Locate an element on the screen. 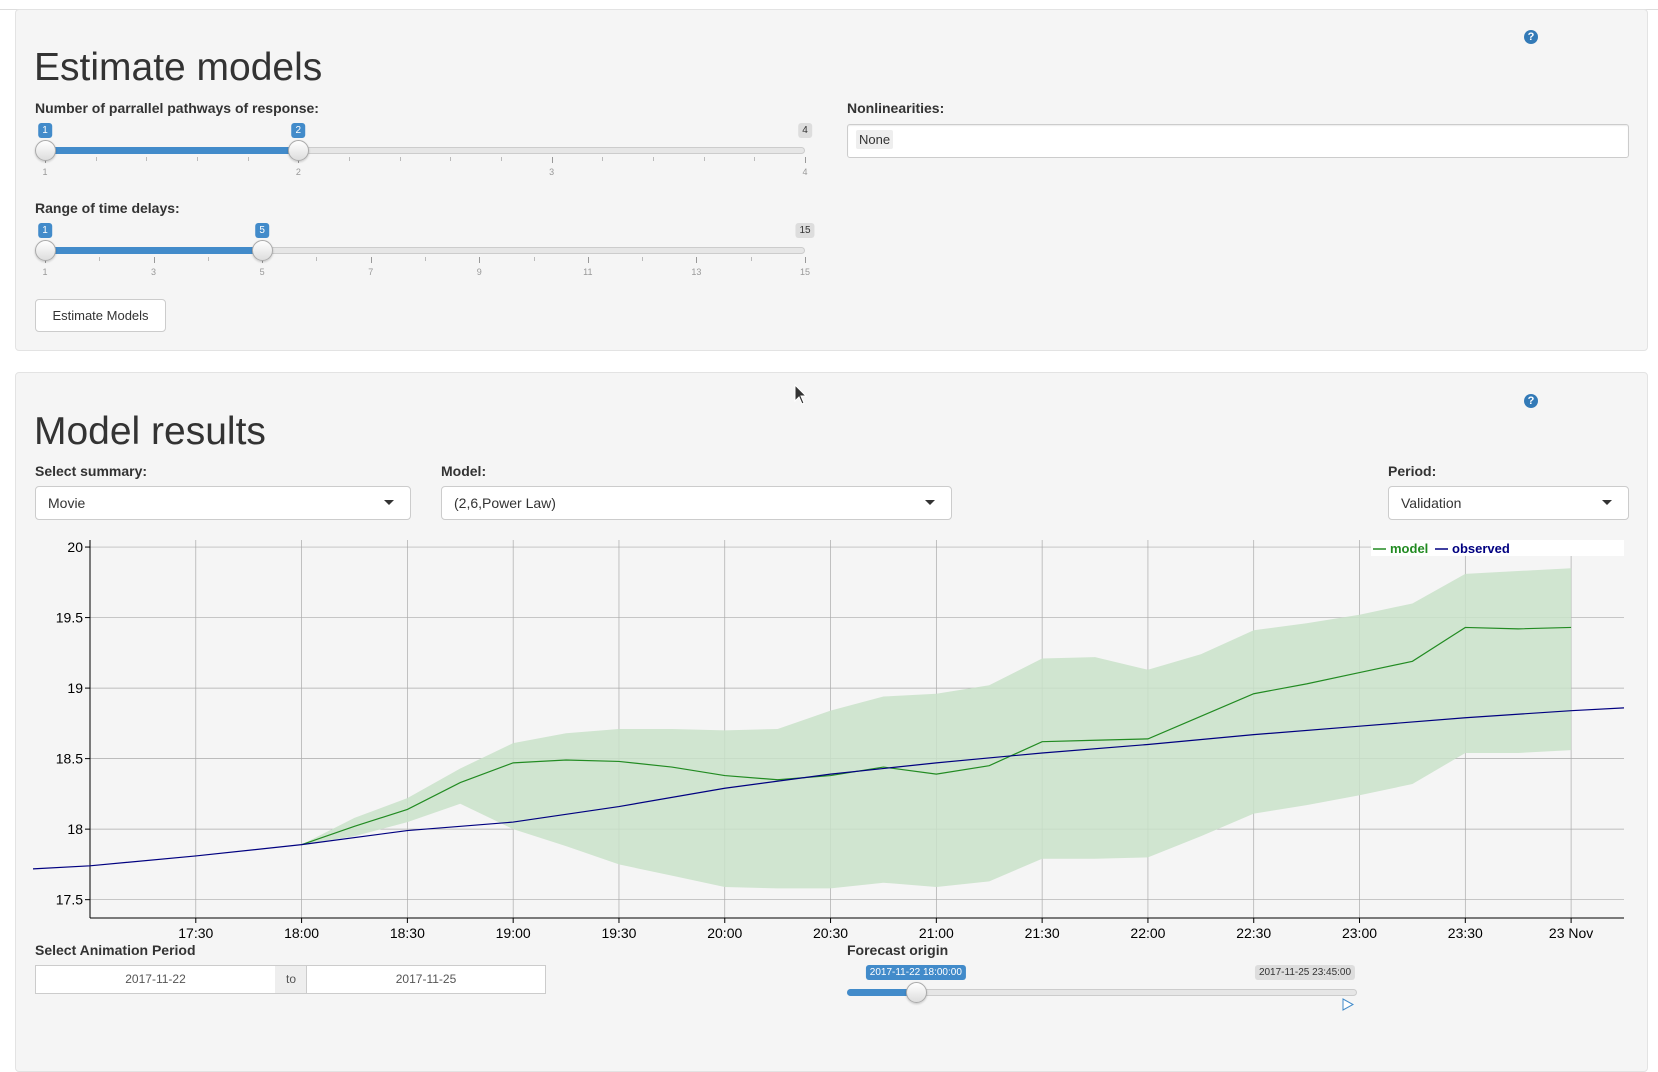  start-date-input: 2017-11-22 is located at coordinates (155, 979).